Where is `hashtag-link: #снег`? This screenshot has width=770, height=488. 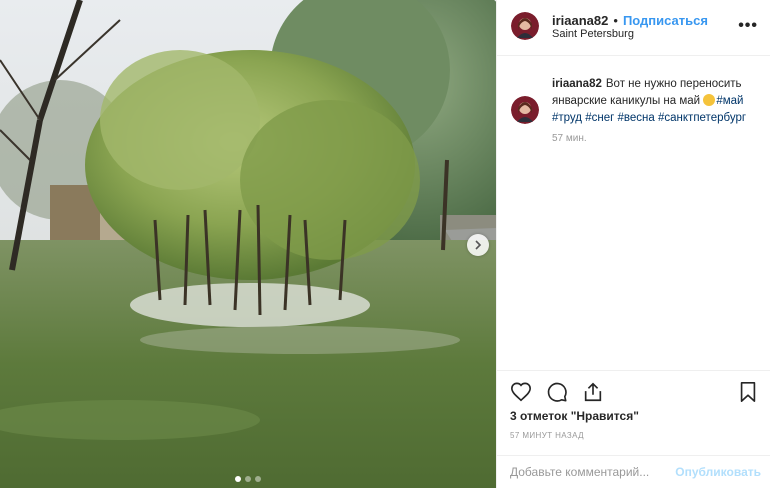 hashtag-link: #снег is located at coordinates (599, 118).